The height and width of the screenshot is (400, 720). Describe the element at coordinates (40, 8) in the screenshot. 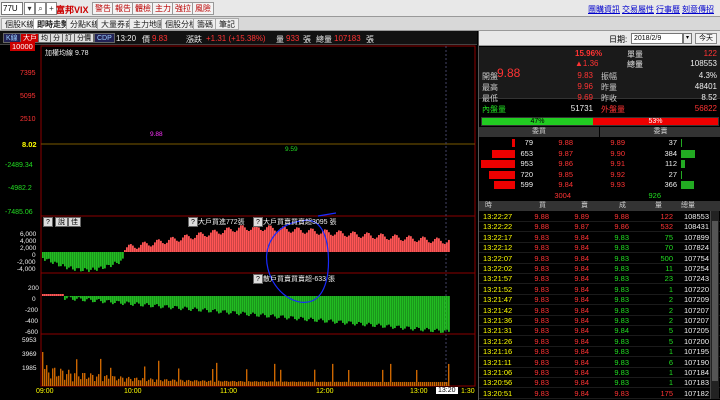

I see `search-icon: ⌕` at that location.